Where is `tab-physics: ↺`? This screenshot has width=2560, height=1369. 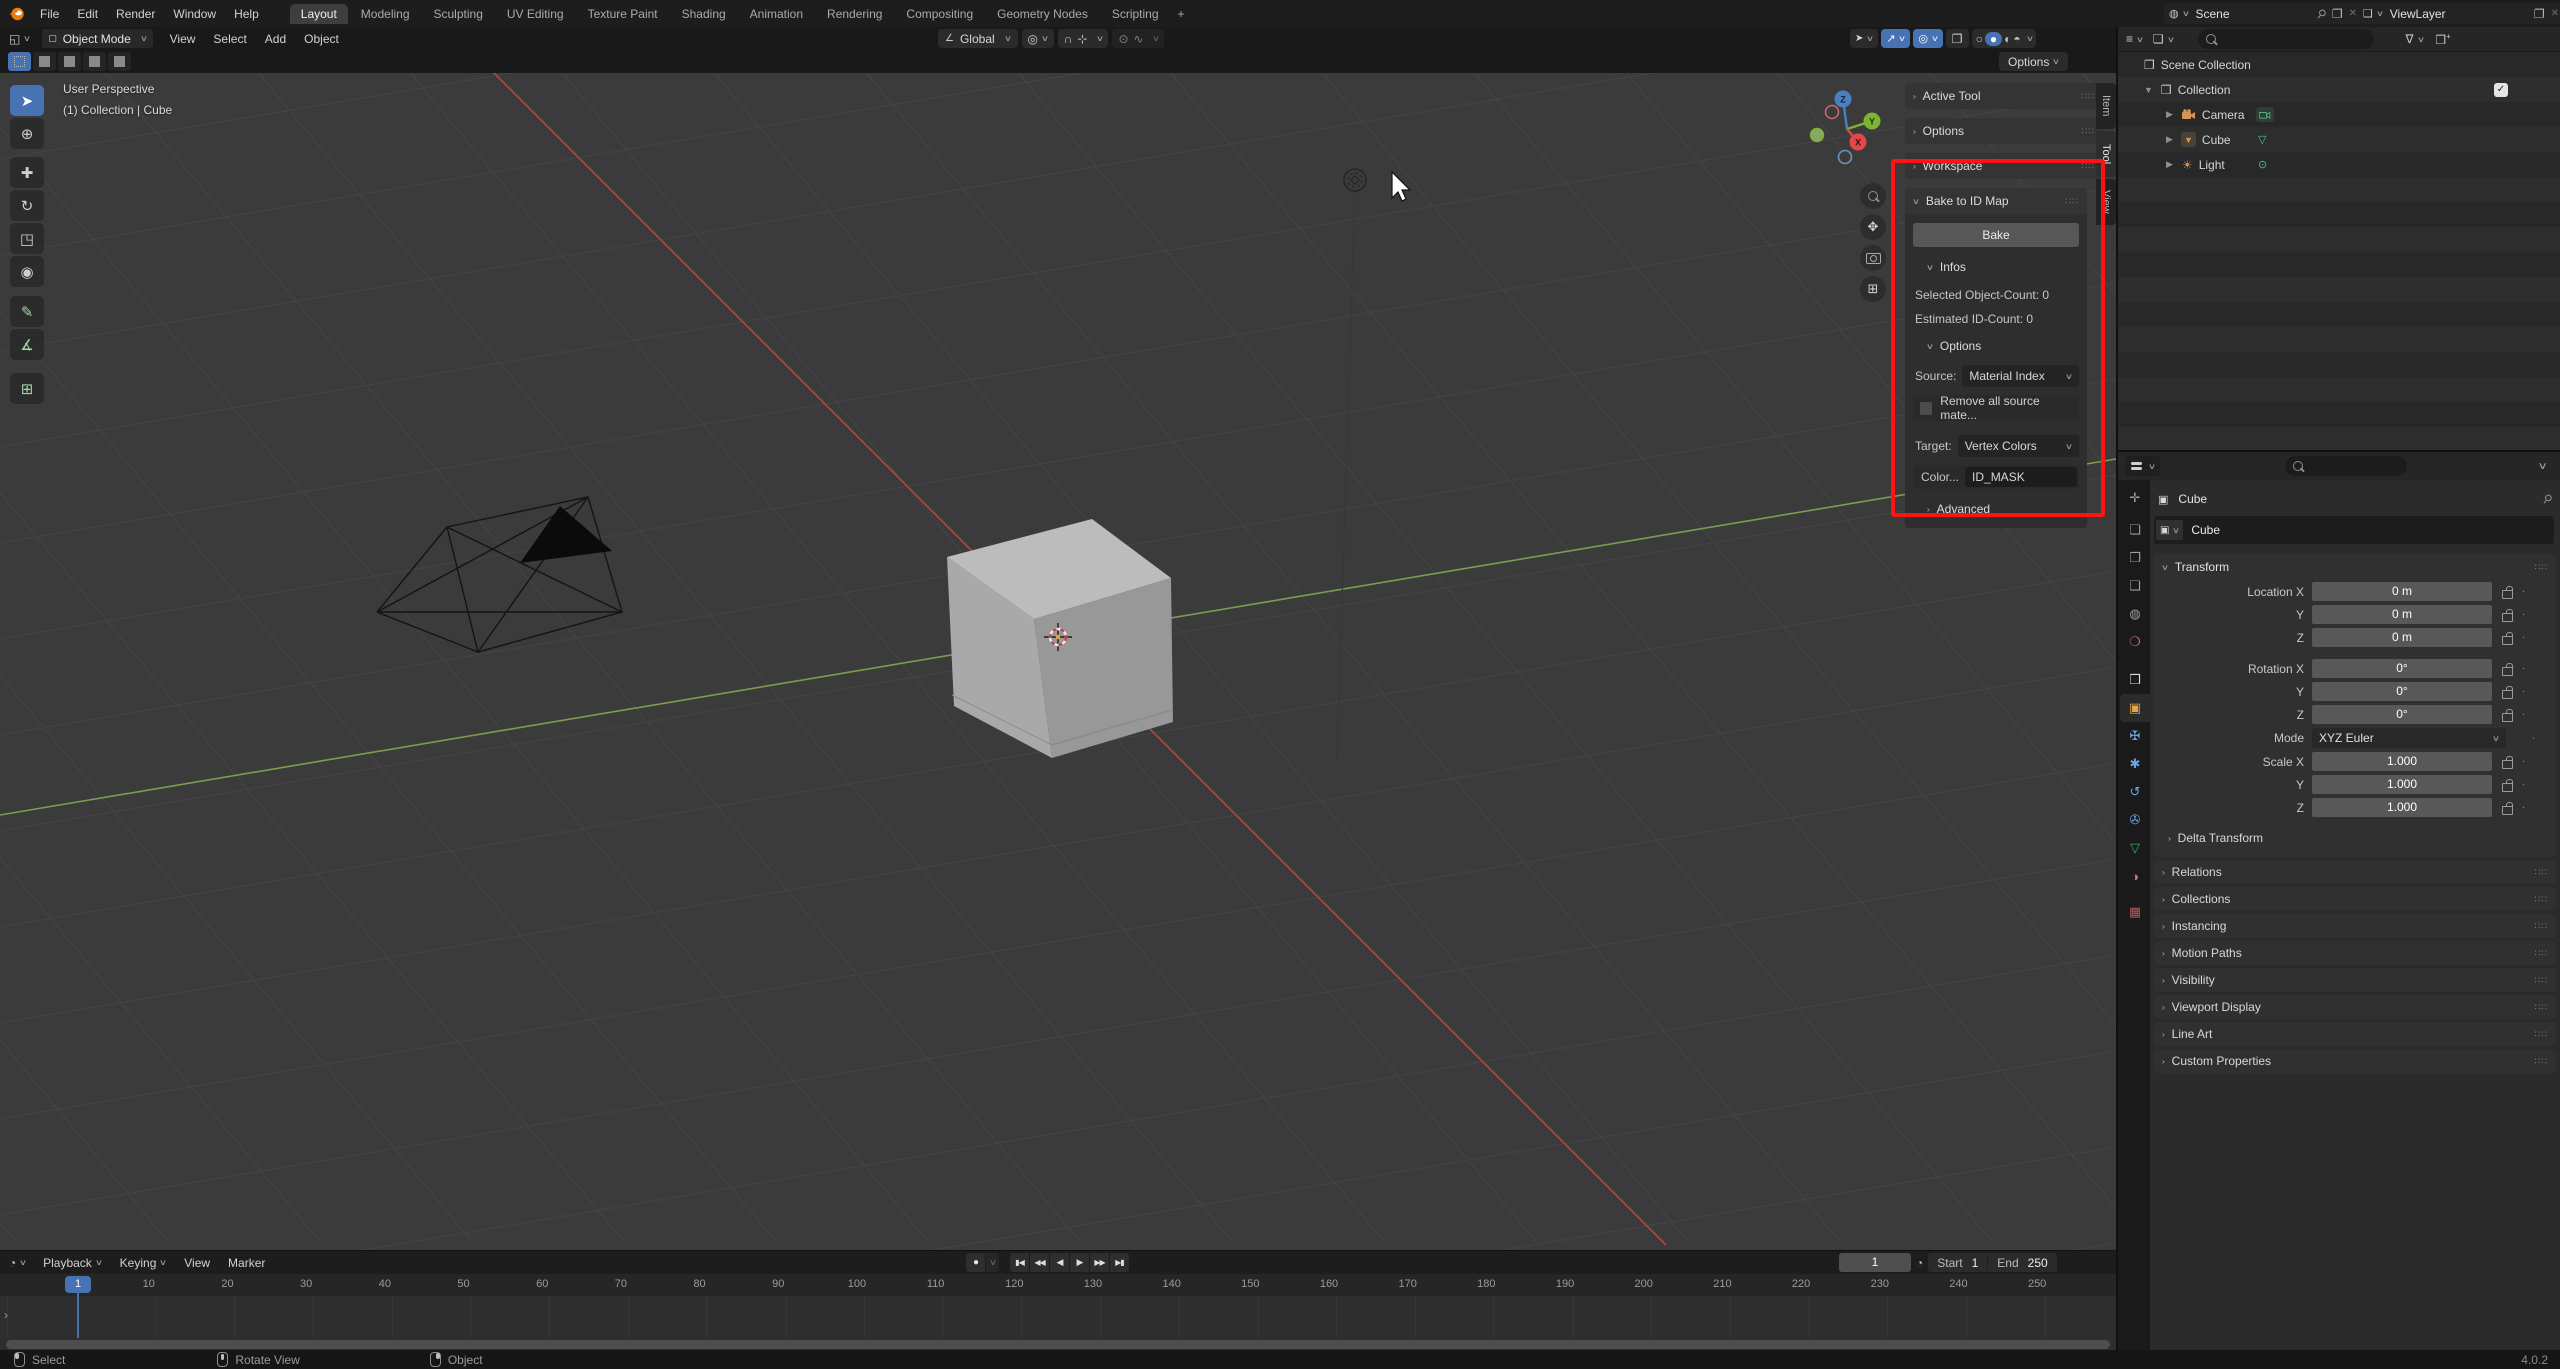
tab-physics: ↺ is located at coordinates (2135, 792).